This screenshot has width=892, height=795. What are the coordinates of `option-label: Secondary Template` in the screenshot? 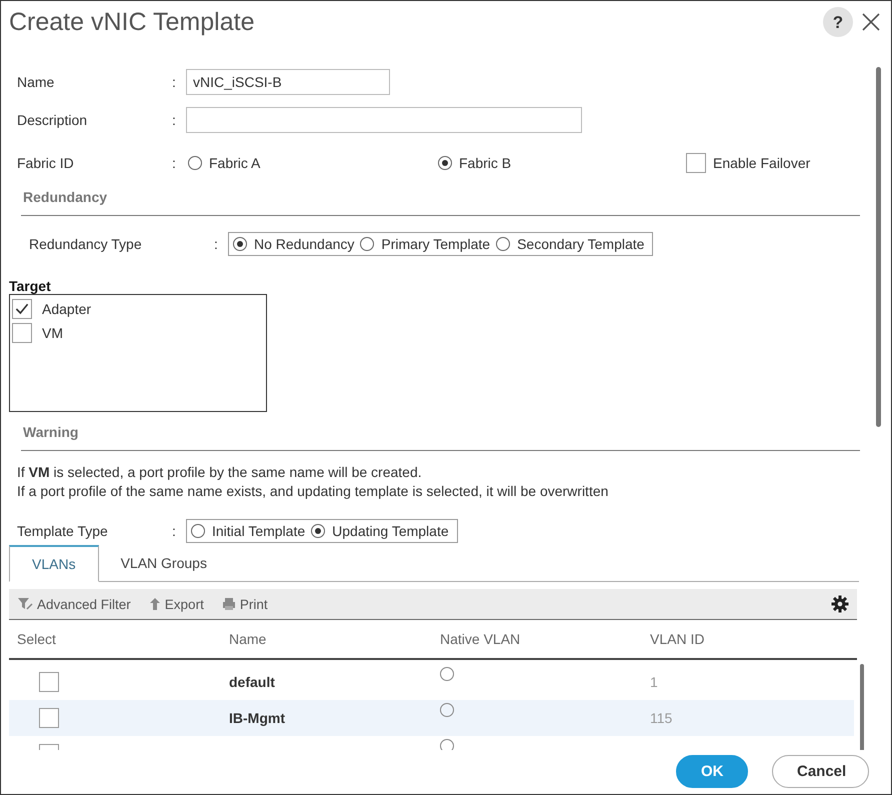 It's located at (580, 244).